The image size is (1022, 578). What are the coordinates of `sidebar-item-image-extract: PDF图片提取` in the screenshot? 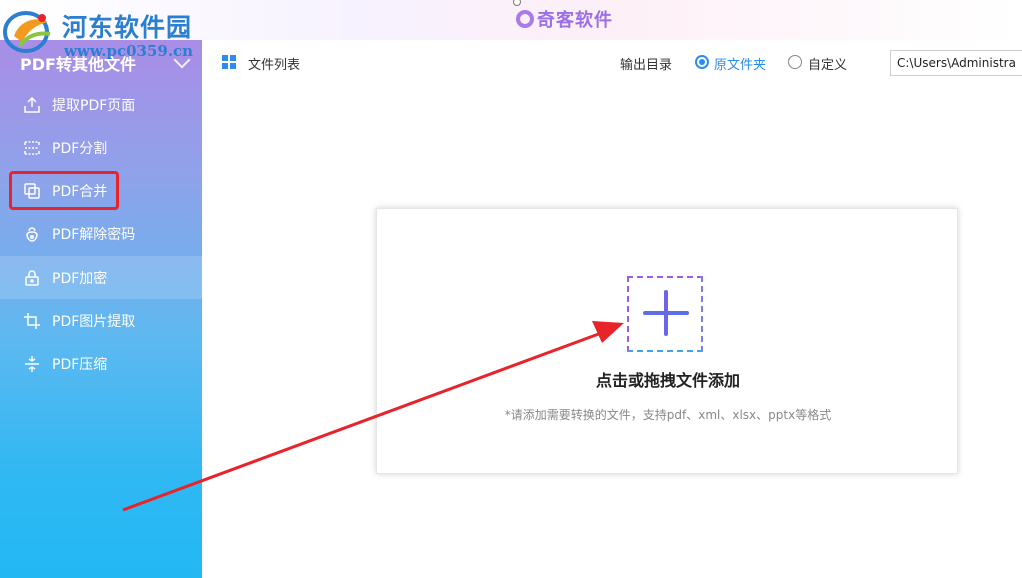 It's located at (101, 320).